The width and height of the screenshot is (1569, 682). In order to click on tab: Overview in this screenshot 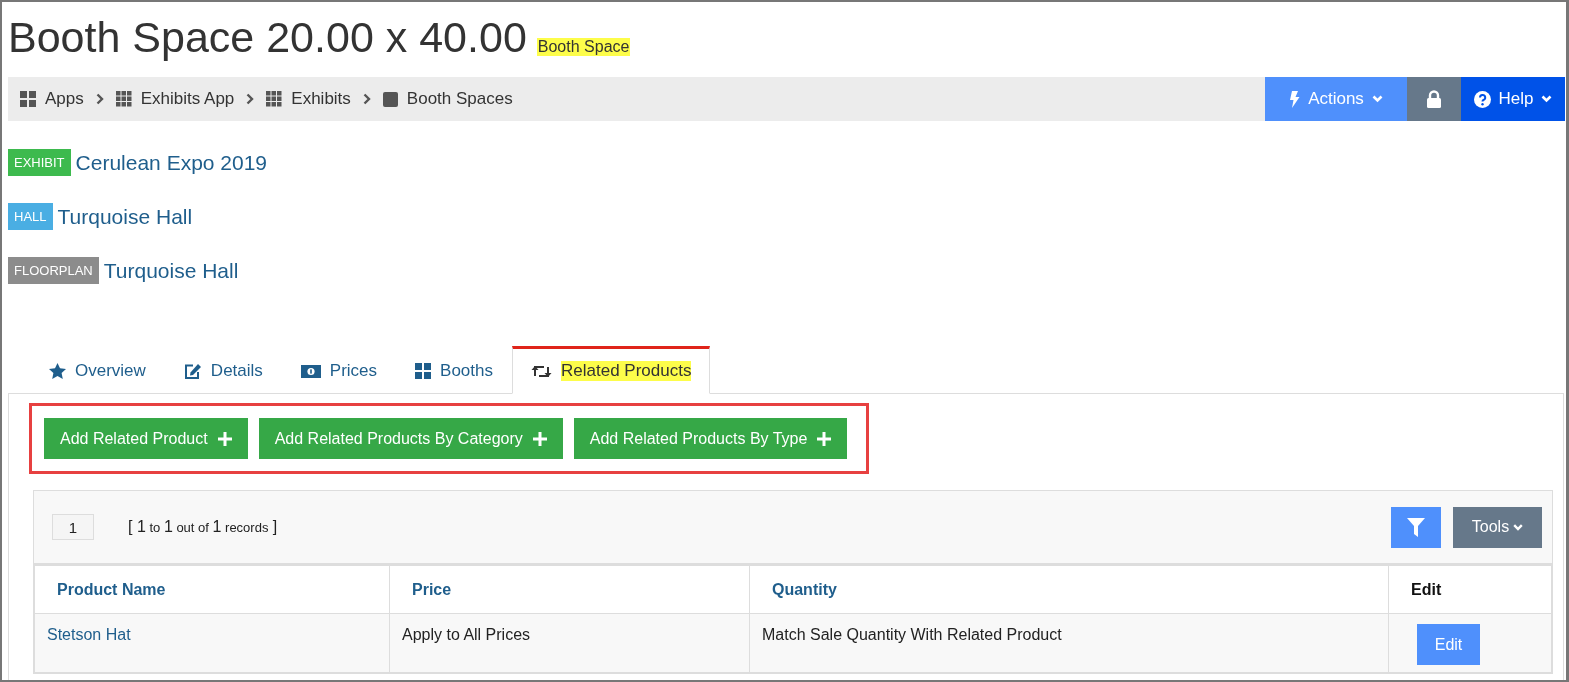, I will do `click(97, 370)`.